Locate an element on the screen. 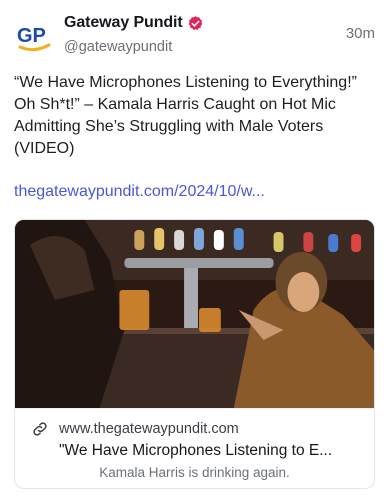 This screenshot has width=389, height=500. author-handle: @gatewaypundit is located at coordinates (219, 47).